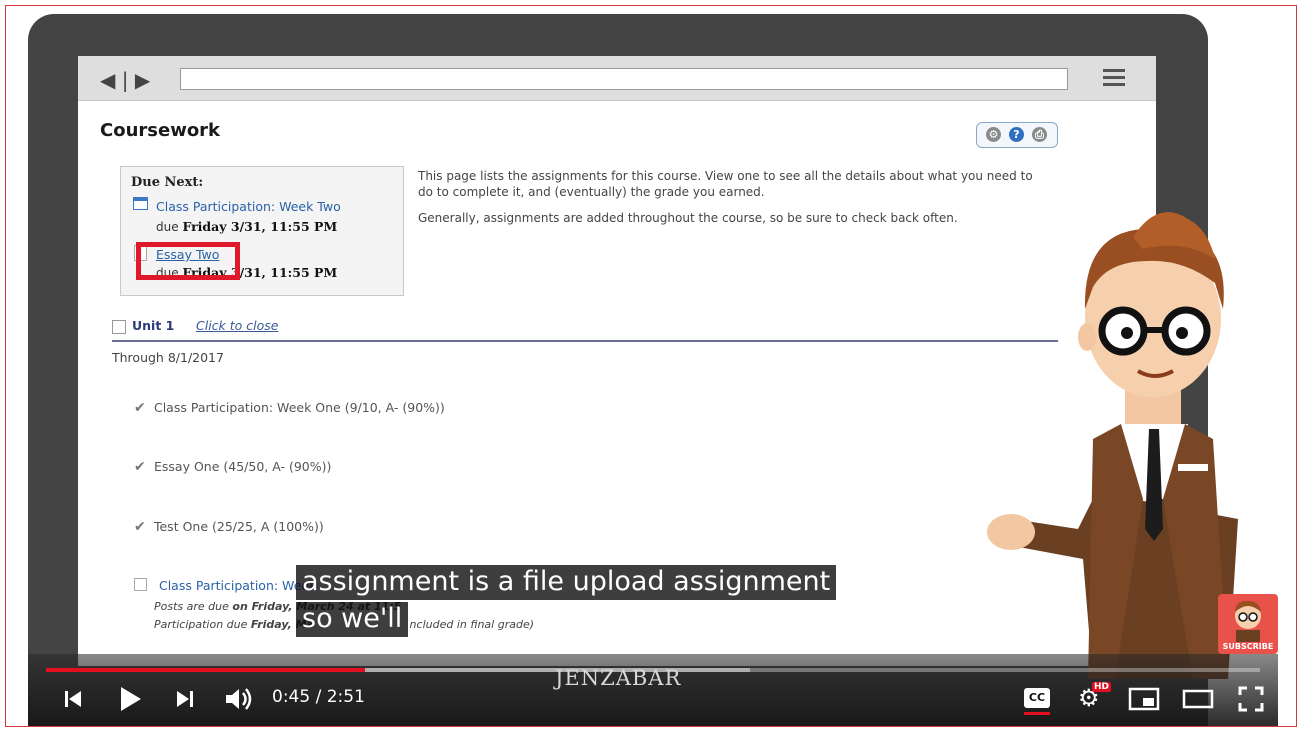  What do you see at coordinates (167, 182) in the screenshot?
I see `due-next-heading: Due Next:` at bounding box center [167, 182].